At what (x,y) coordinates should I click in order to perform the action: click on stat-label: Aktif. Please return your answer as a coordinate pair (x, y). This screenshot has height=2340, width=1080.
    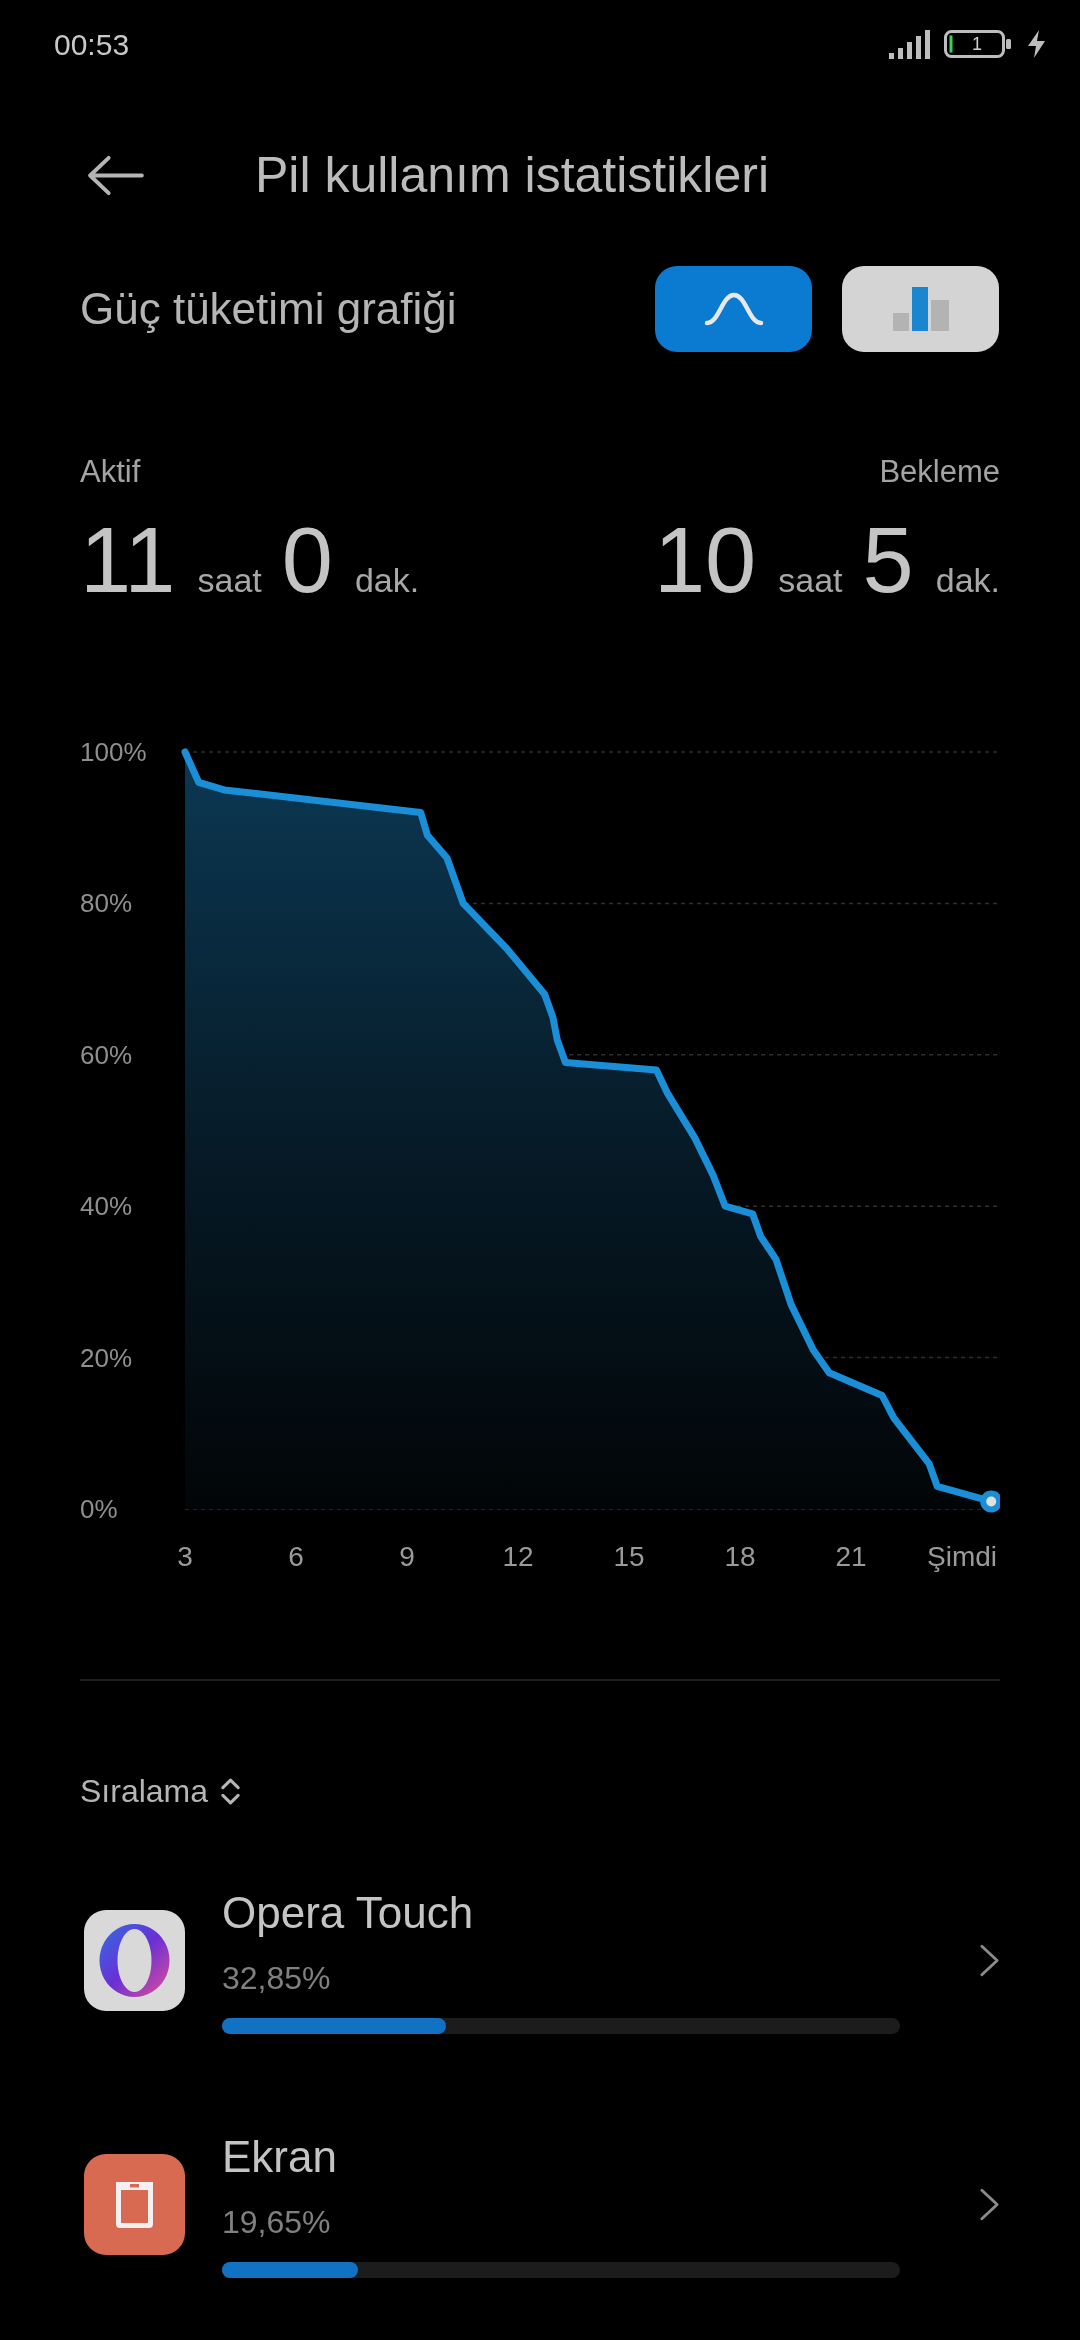
    Looking at the image, I should click on (110, 472).